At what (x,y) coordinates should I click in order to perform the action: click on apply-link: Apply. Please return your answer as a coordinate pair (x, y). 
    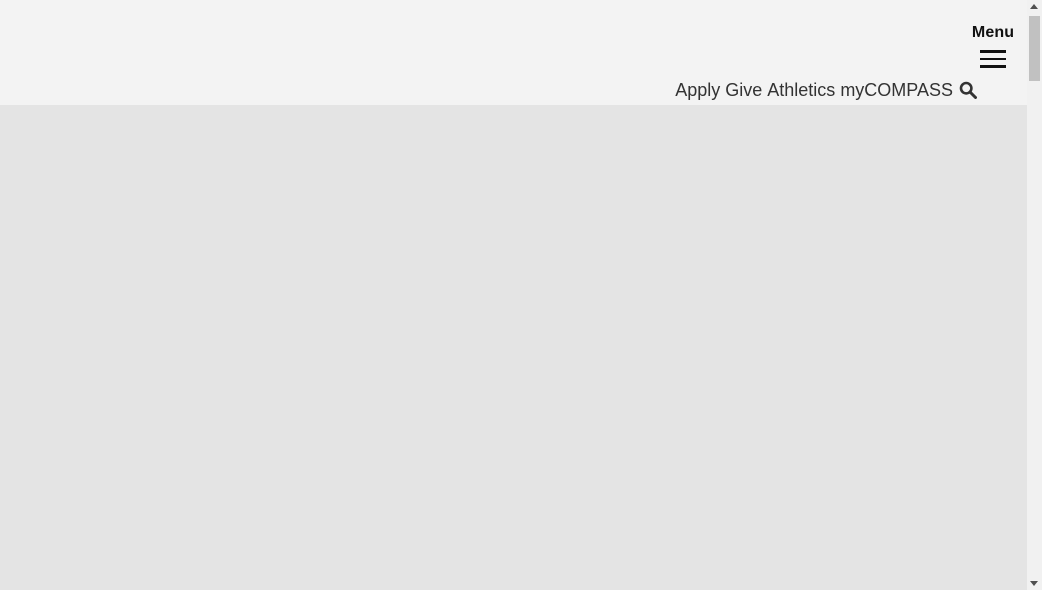
    Looking at the image, I should click on (697, 90).